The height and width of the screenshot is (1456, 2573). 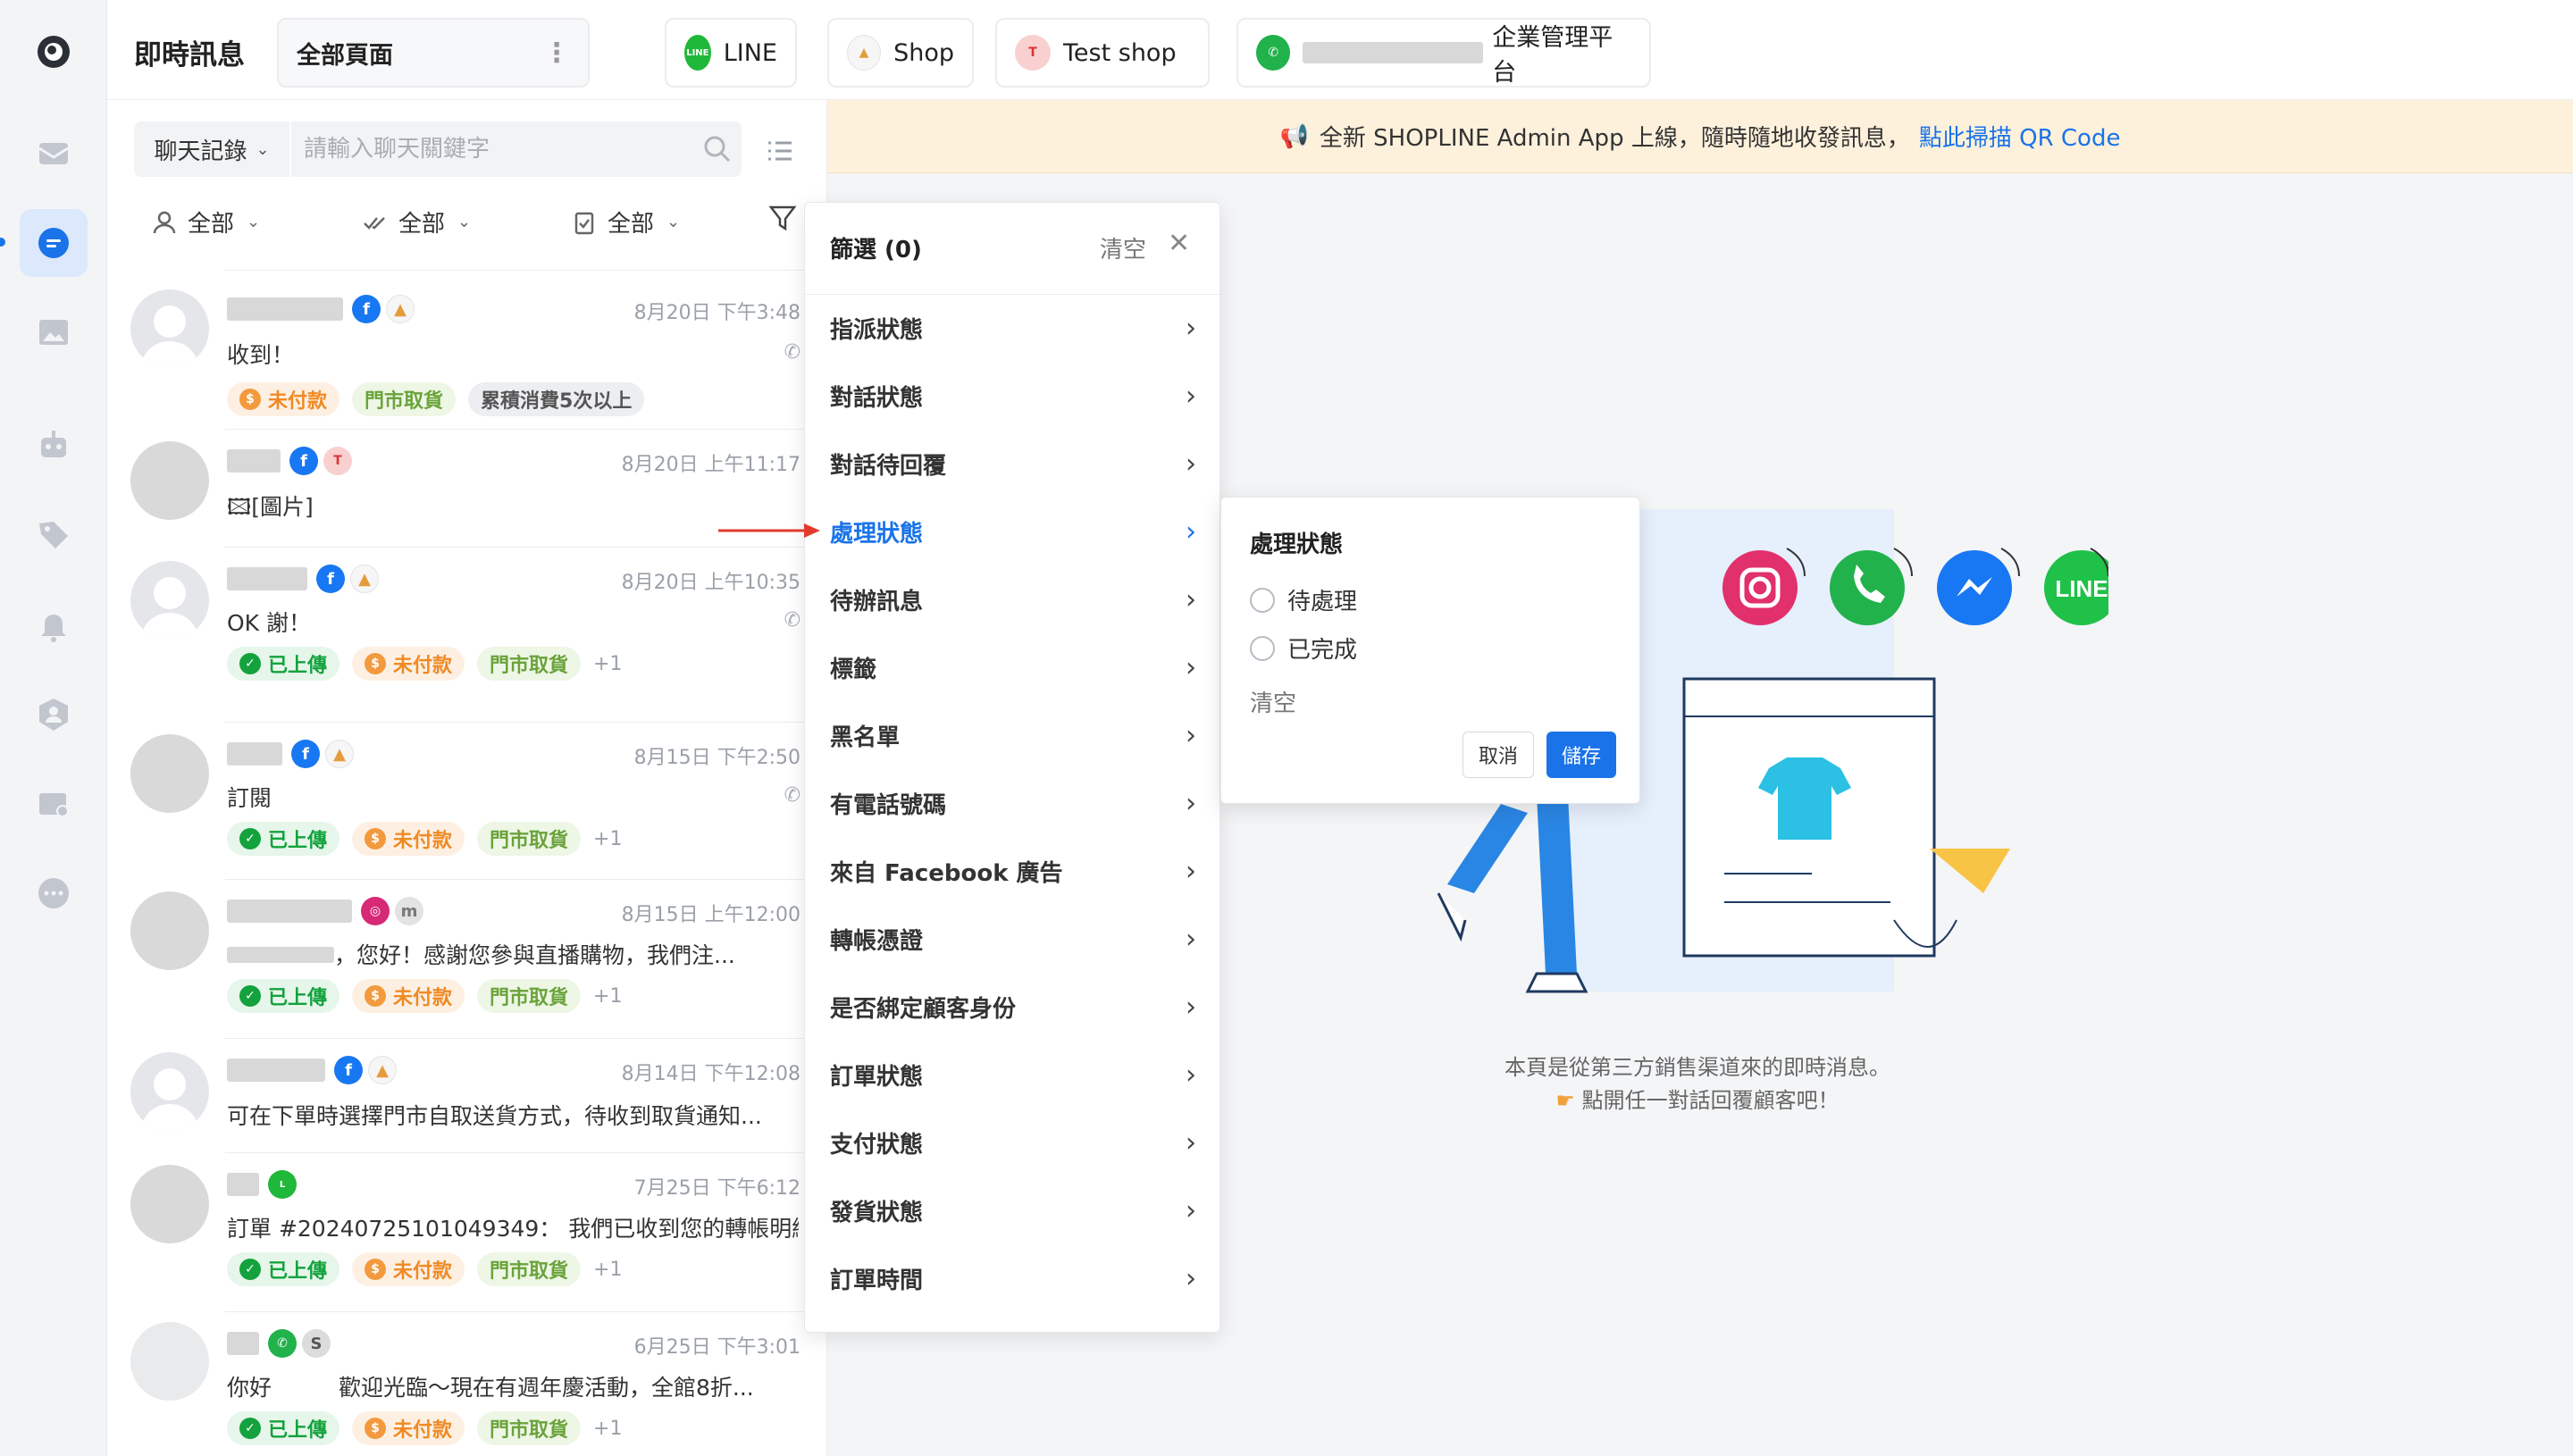 I want to click on page-selector: 全部頁面 ⋮, so click(x=433, y=53).